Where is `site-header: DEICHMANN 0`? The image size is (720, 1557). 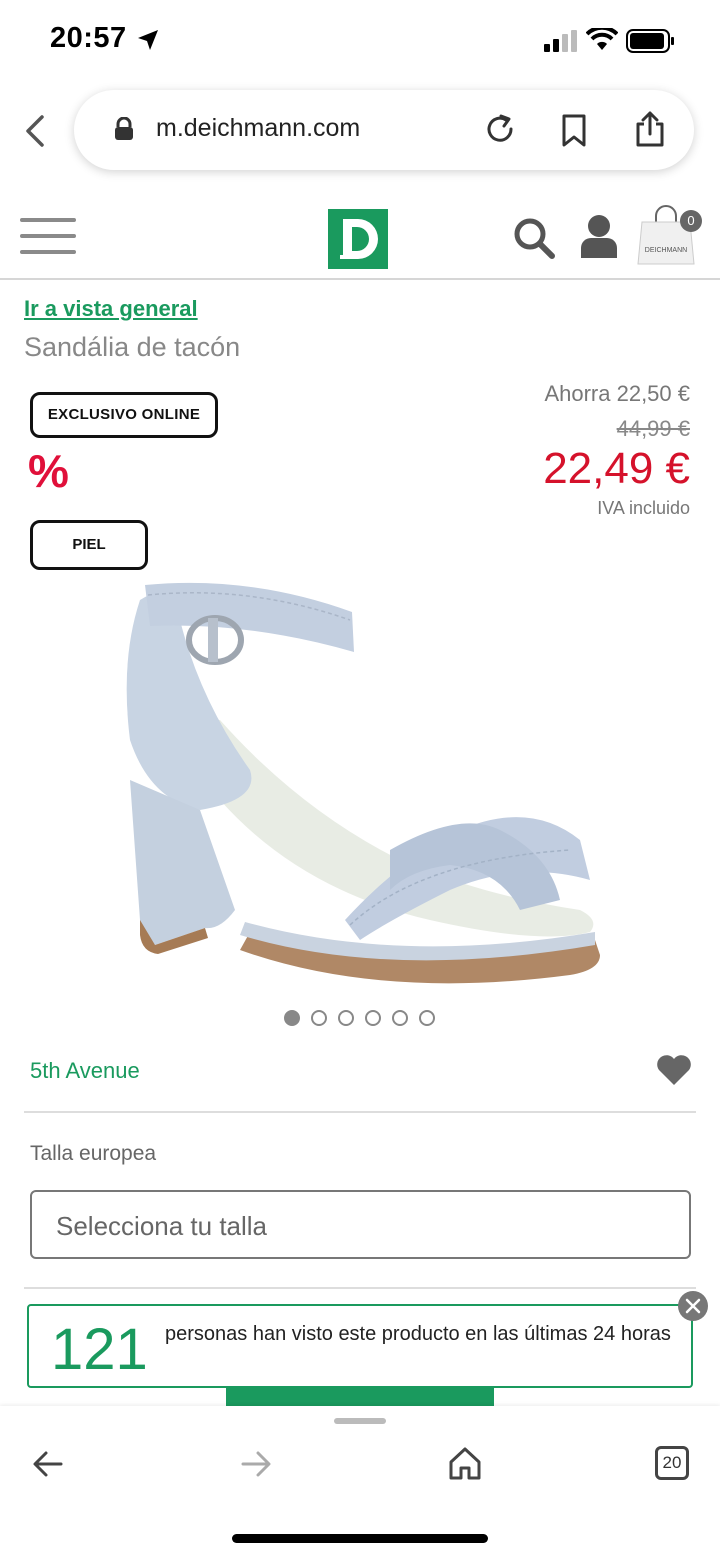 site-header: DEICHMANN 0 is located at coordinates (360, 235).